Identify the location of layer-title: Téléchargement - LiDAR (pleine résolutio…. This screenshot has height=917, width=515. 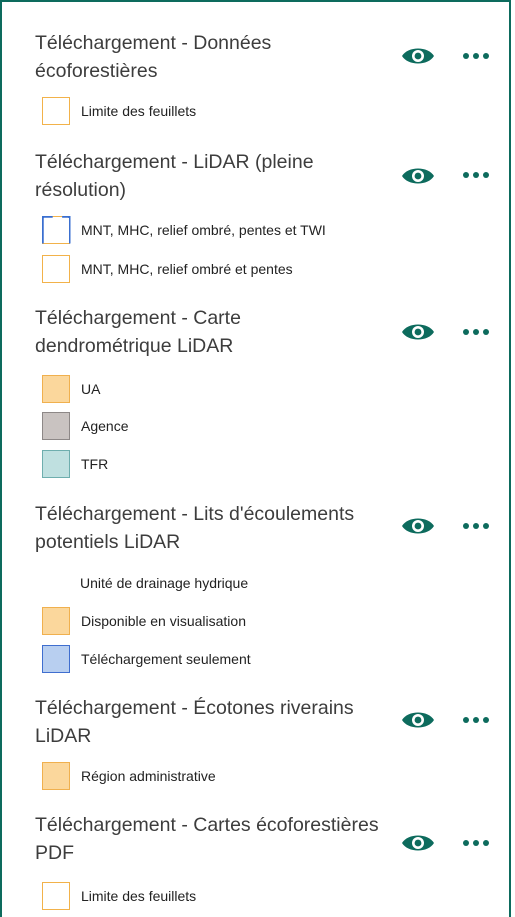
(174, 176).